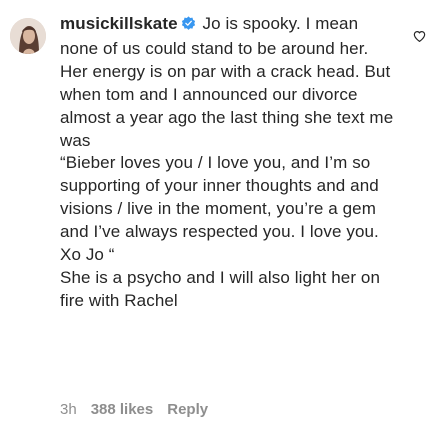  What do you see at coordinates (419, 36) in the screenshot?
I see `heart-outline-icon` at bounding box center [419, 36].